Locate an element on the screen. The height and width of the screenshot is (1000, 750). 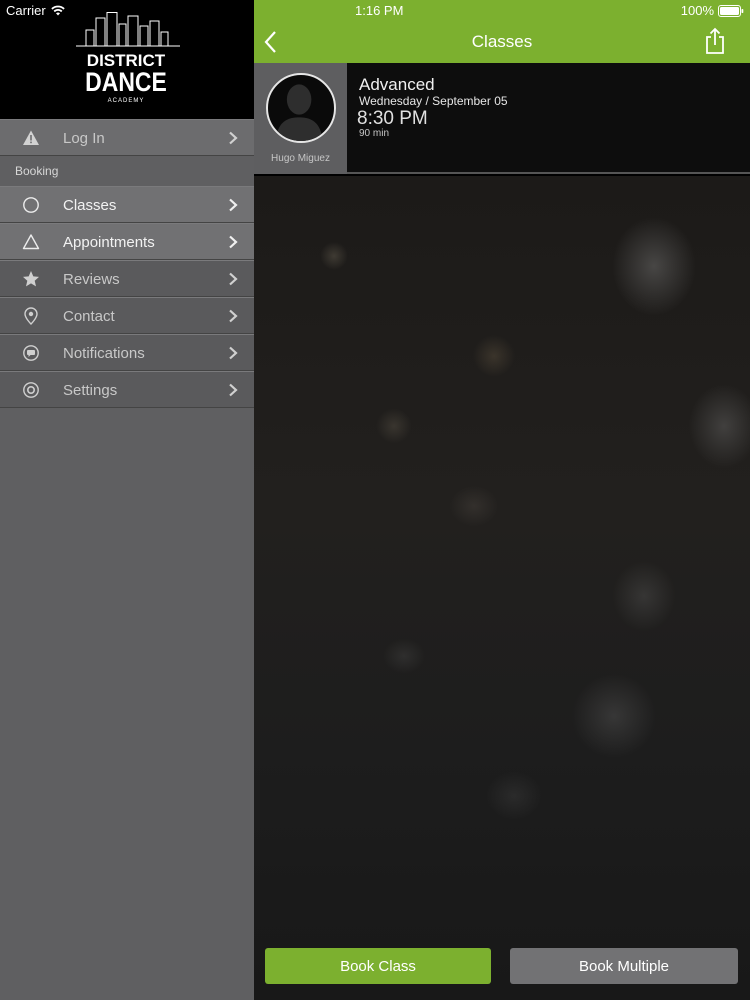
chat-bubble-icon is located at coordinates (31, 353).